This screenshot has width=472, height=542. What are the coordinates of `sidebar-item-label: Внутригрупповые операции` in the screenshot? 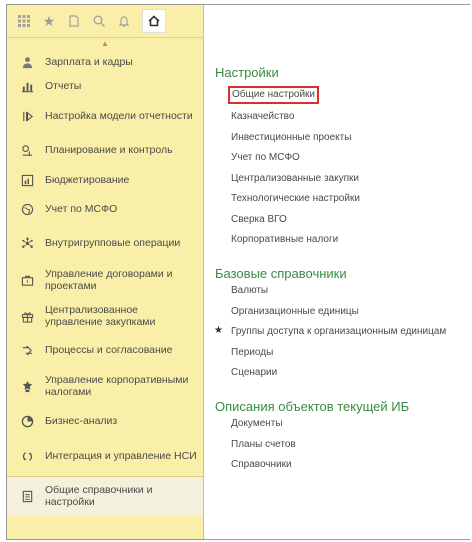 It's located at (113, 243).